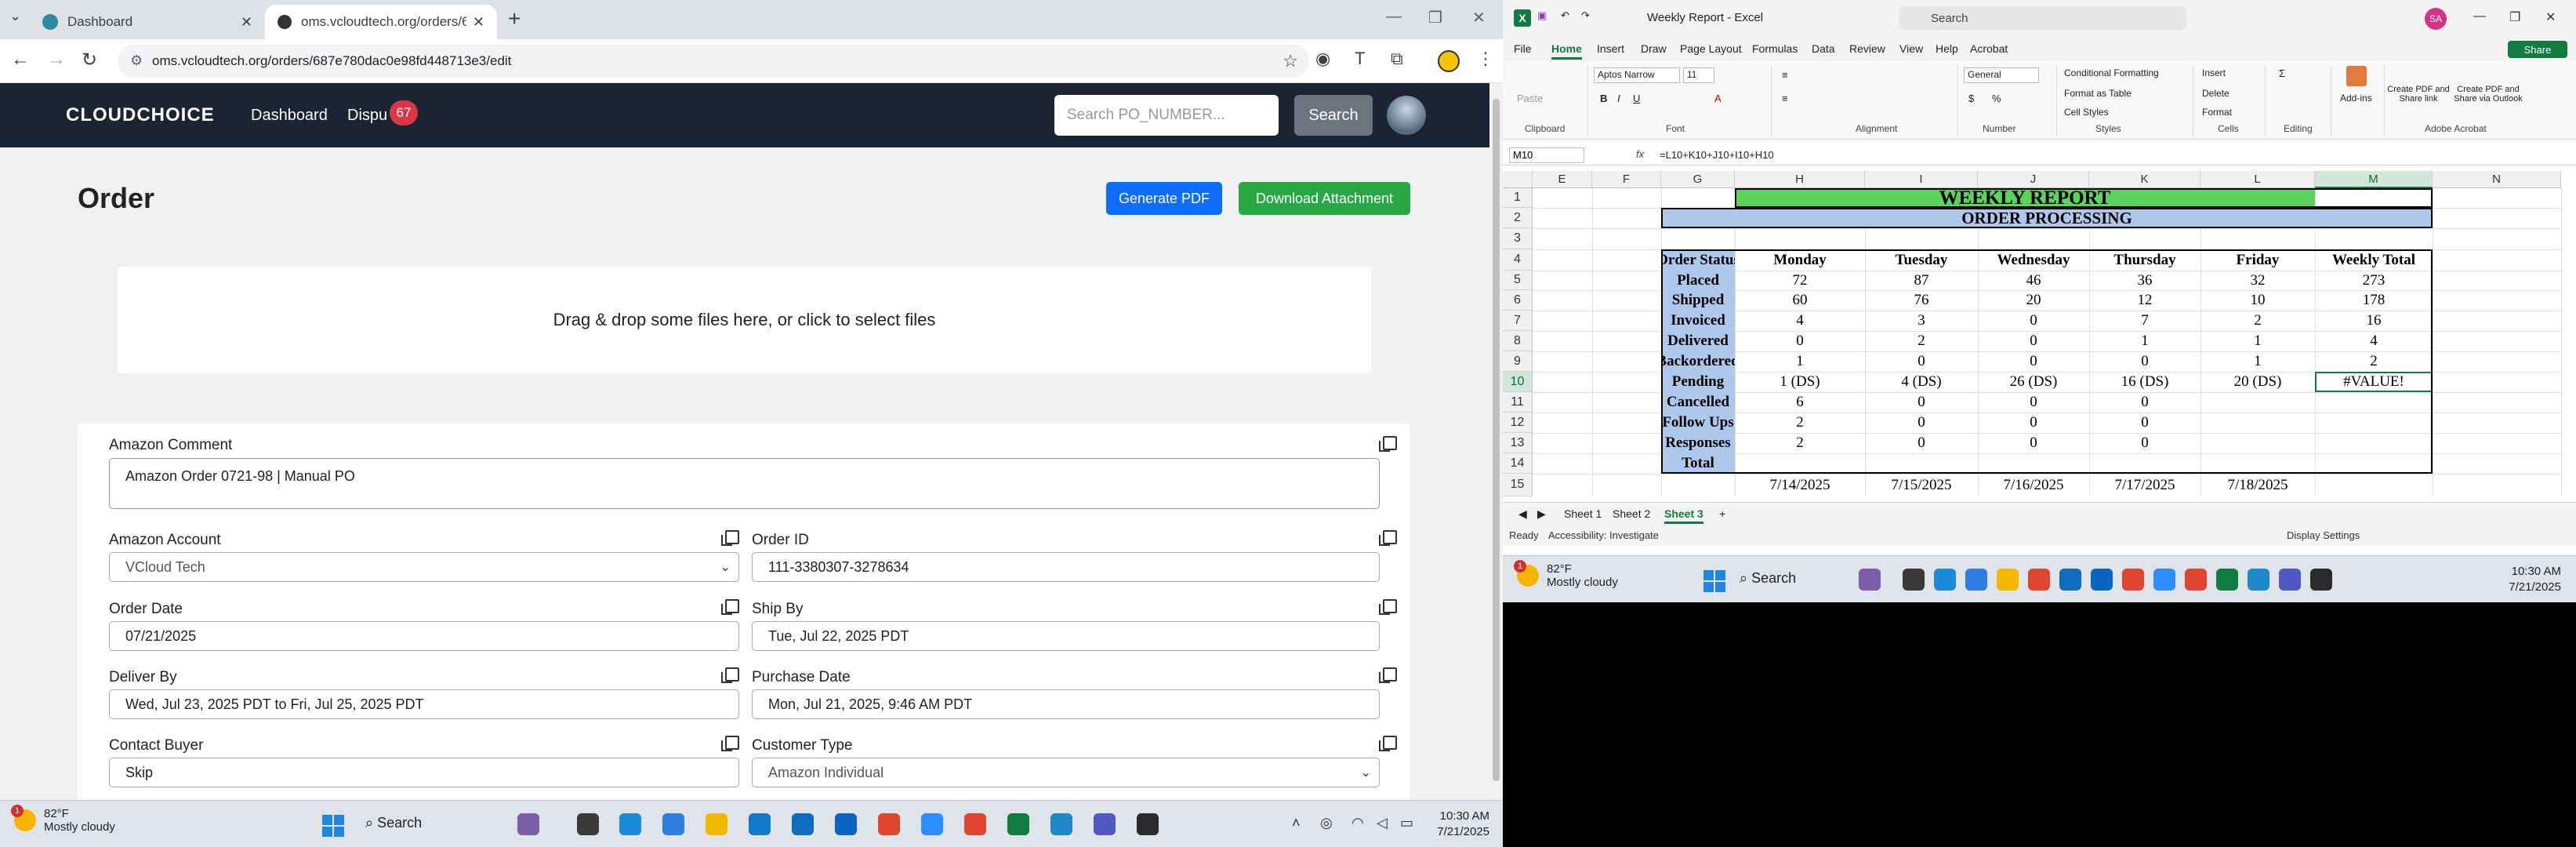 This screenshot has width=2576, height=847. What do you see at coordinates (1717, 155) in the screenshot?
I see `formula-input: =L10+K10+J10+I10+H10` at bounding box center [1717, 155].